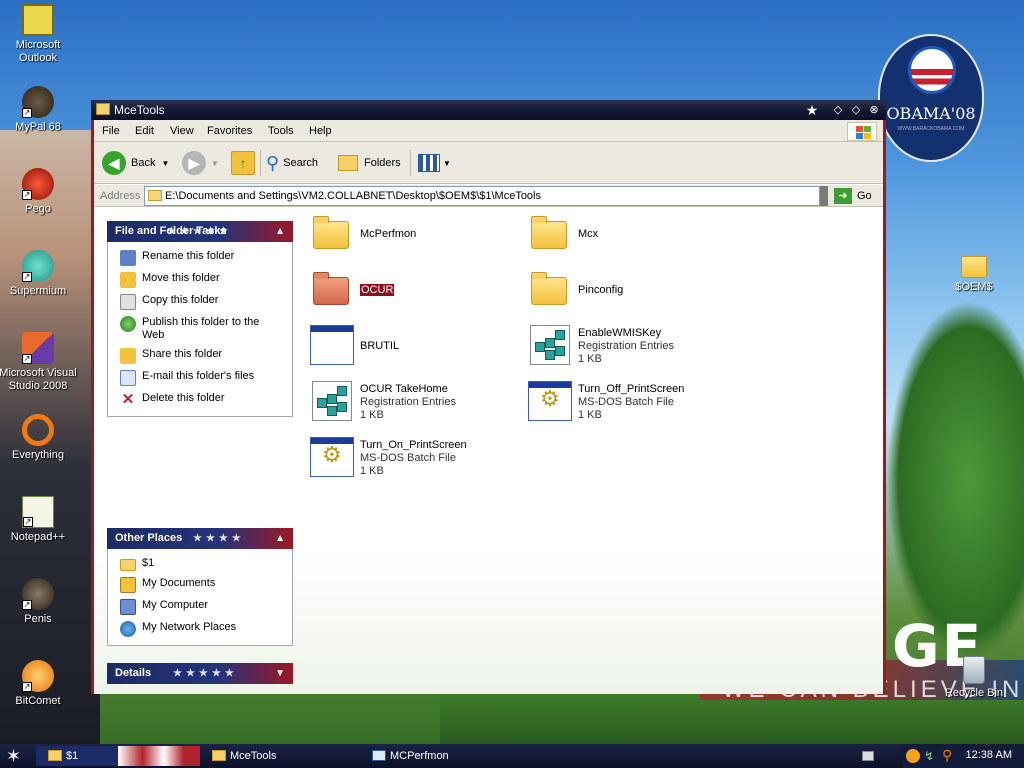 The image size is (1024, 768). Describe the element at coordinates (40, 438) in the screenshot. I see `desktop-icon-everything: Everything` at that location.